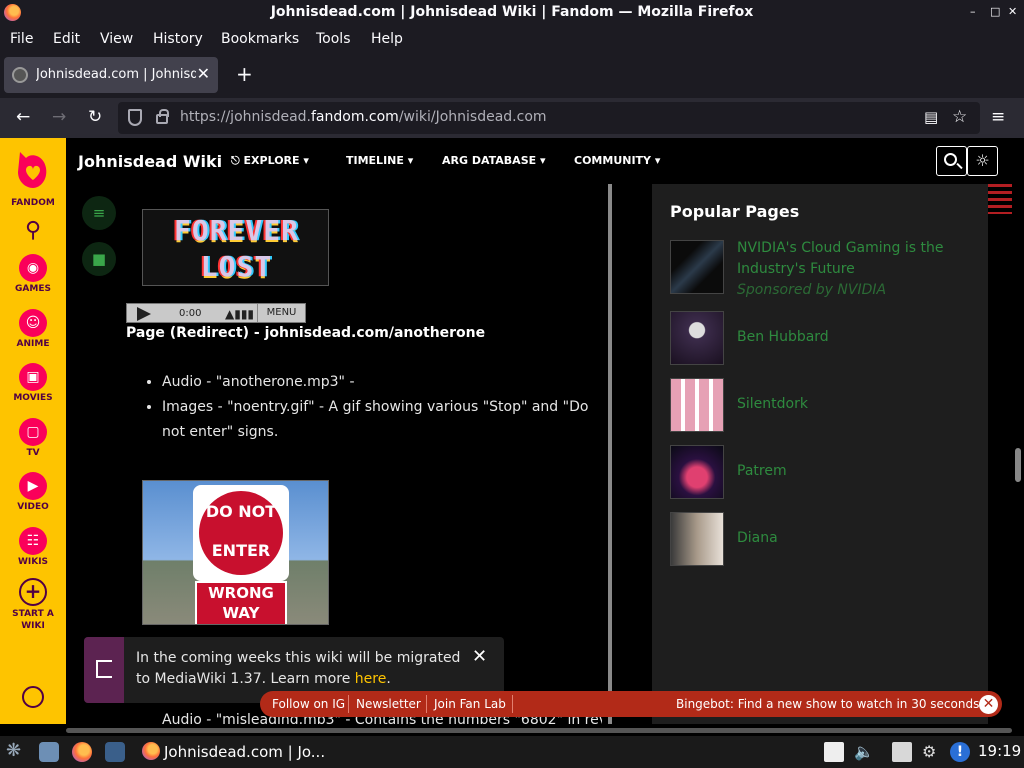 The image size is (1024, 768). Describe the element at coordinates (988, 704) in the screenshot. I see `bottom-bar-close-button: ✕` at that location.